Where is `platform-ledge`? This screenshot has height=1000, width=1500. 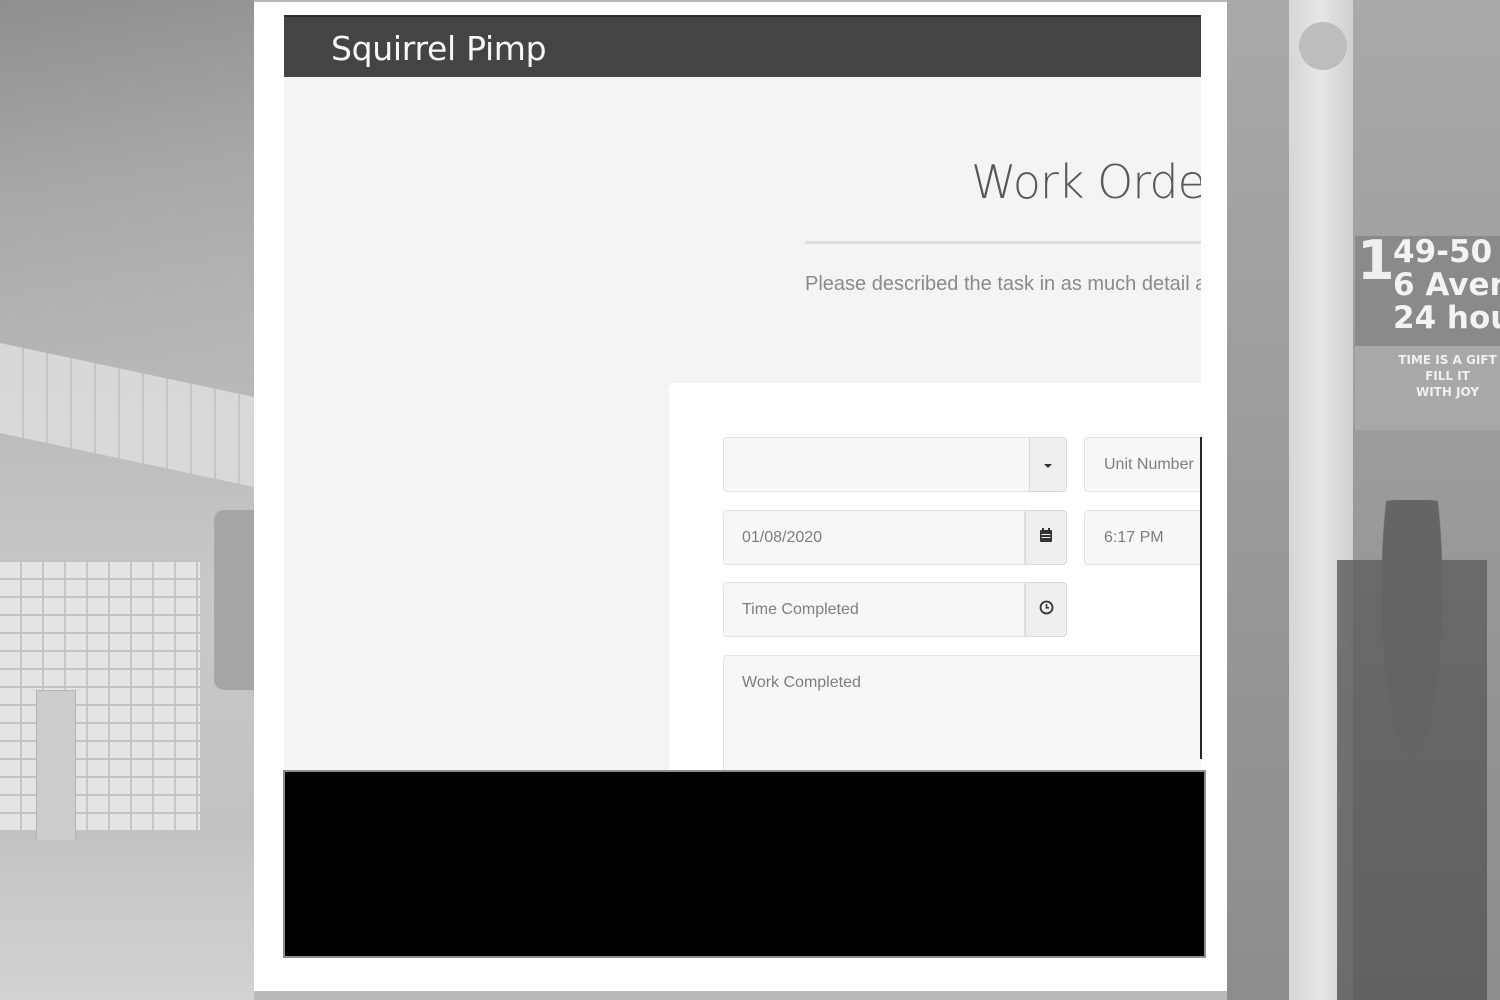 platform-ledge is located at coordinates (127, 415).